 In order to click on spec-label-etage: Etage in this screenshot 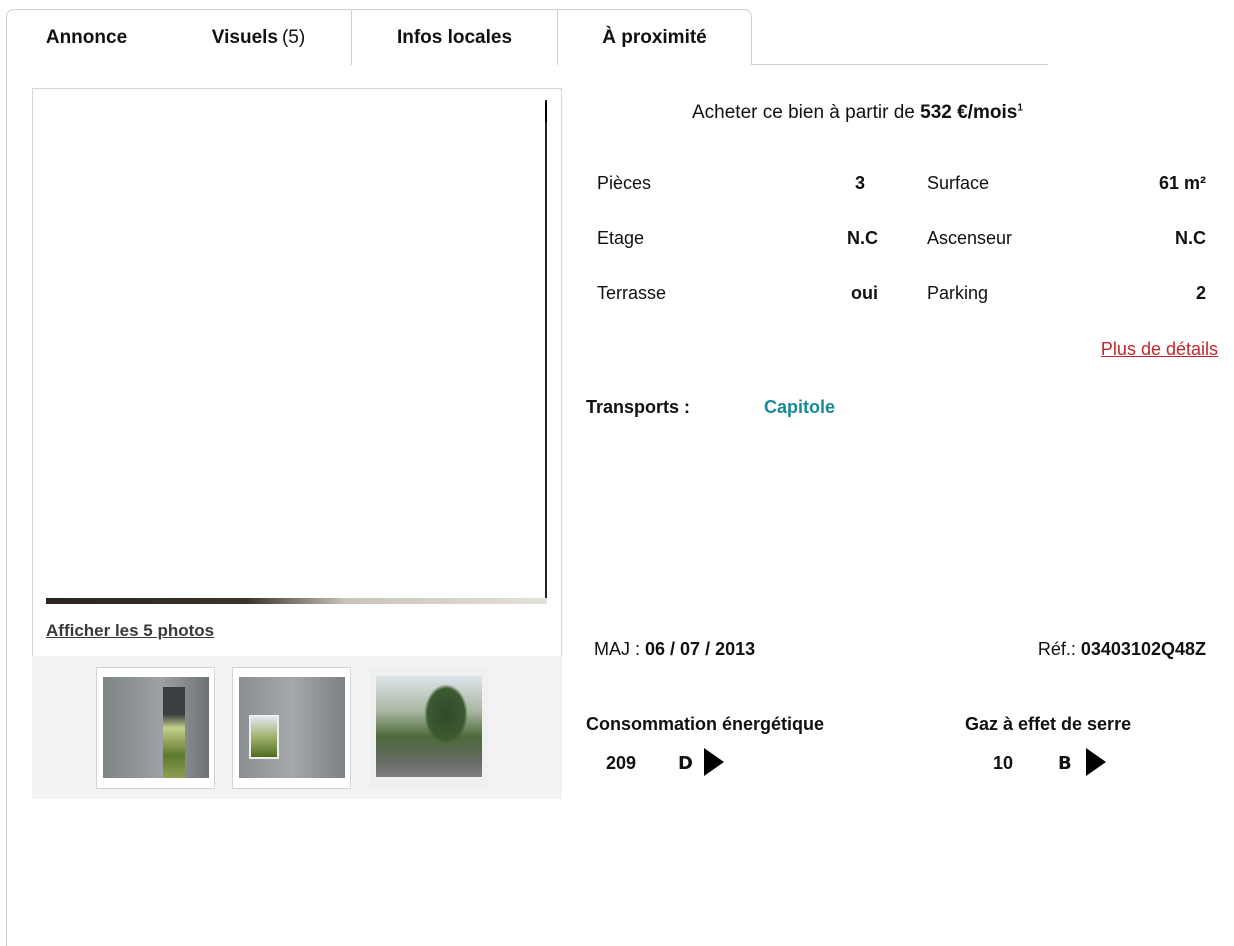, I will do `click(621, 238)`.